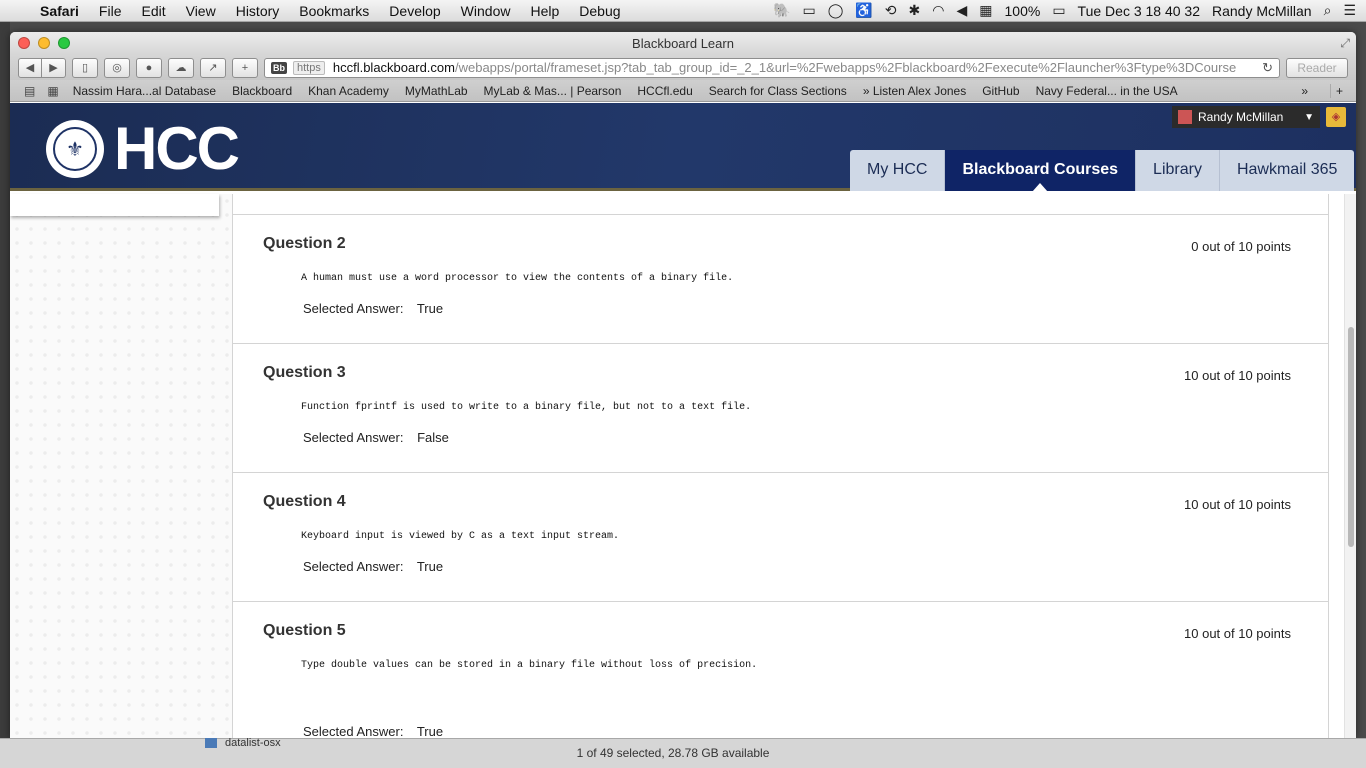  Describe the element at coordinates (836, 10) in the screenshot. I see `messages-icon: ◯` at that location.